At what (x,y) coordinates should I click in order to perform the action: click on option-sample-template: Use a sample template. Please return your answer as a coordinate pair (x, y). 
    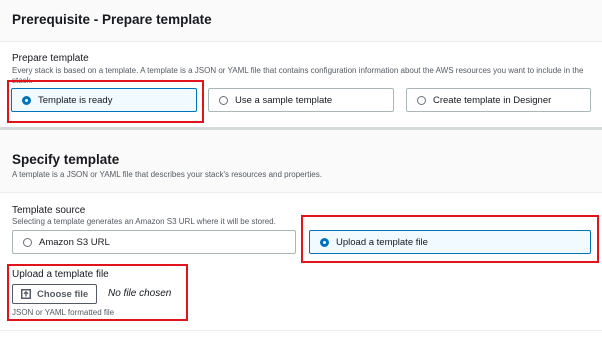
    Looking at the image, I should click on (301, 100).